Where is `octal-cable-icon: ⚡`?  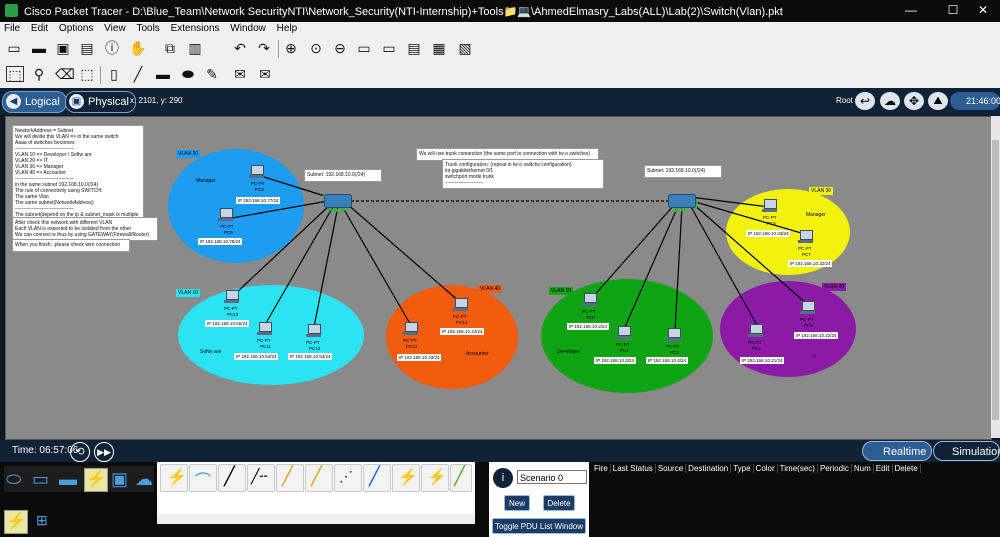
octal-cable-icon: ⚡ is located at coordinates (435, 478).